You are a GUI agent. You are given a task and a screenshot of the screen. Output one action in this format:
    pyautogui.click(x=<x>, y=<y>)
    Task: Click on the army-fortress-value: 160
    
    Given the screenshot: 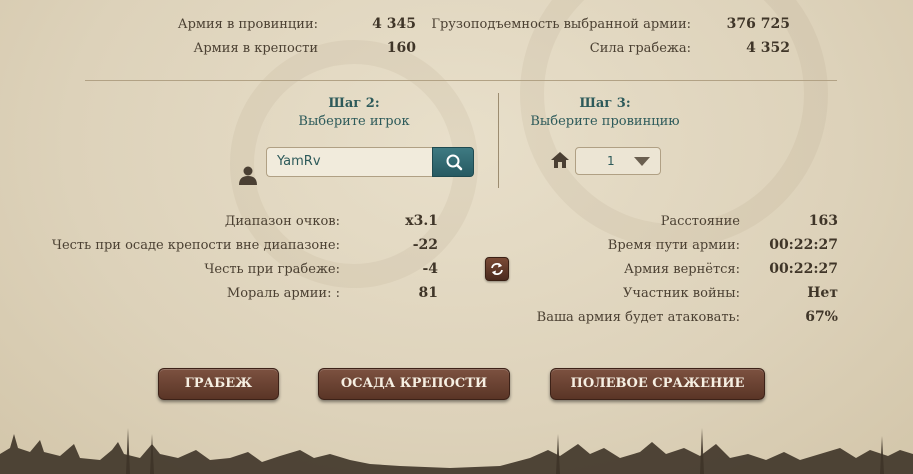 What is the action you would take?
    pyautogui.click(x=401, y=48)
    